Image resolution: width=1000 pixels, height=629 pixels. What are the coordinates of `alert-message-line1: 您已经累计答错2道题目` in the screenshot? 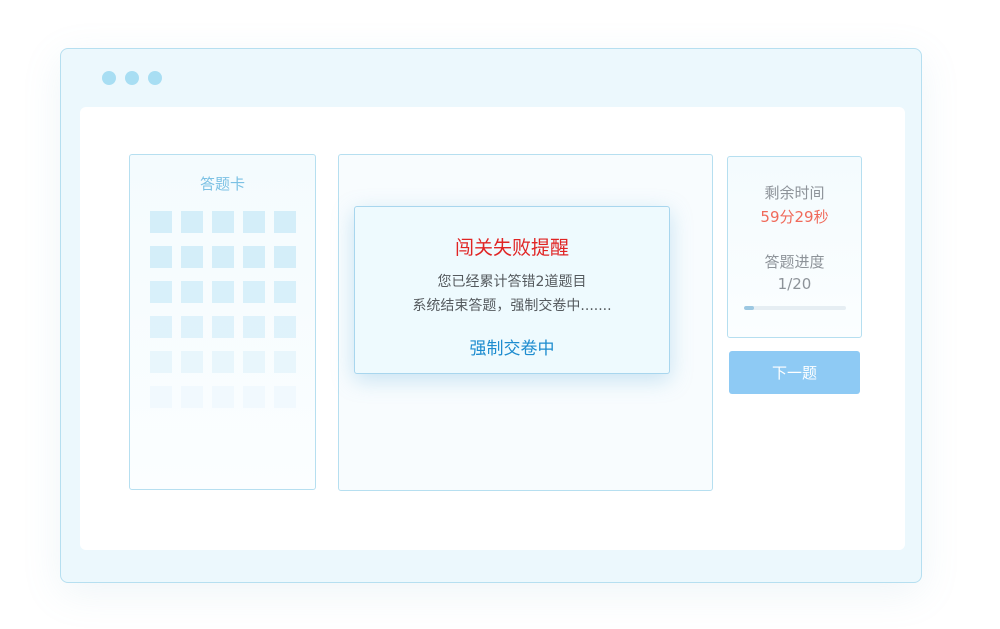 It's located at (512, 282).